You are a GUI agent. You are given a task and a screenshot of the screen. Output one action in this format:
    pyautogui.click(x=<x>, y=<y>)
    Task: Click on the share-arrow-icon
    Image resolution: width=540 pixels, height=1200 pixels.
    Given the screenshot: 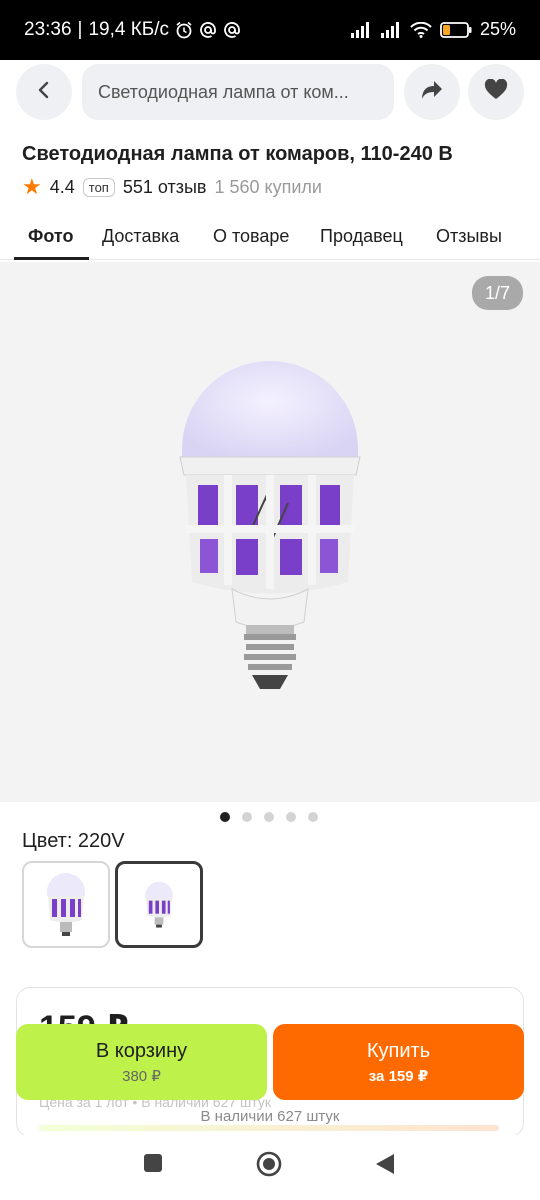 What is the action you would take?
    pyautogui.click(x=432, y=92)
    